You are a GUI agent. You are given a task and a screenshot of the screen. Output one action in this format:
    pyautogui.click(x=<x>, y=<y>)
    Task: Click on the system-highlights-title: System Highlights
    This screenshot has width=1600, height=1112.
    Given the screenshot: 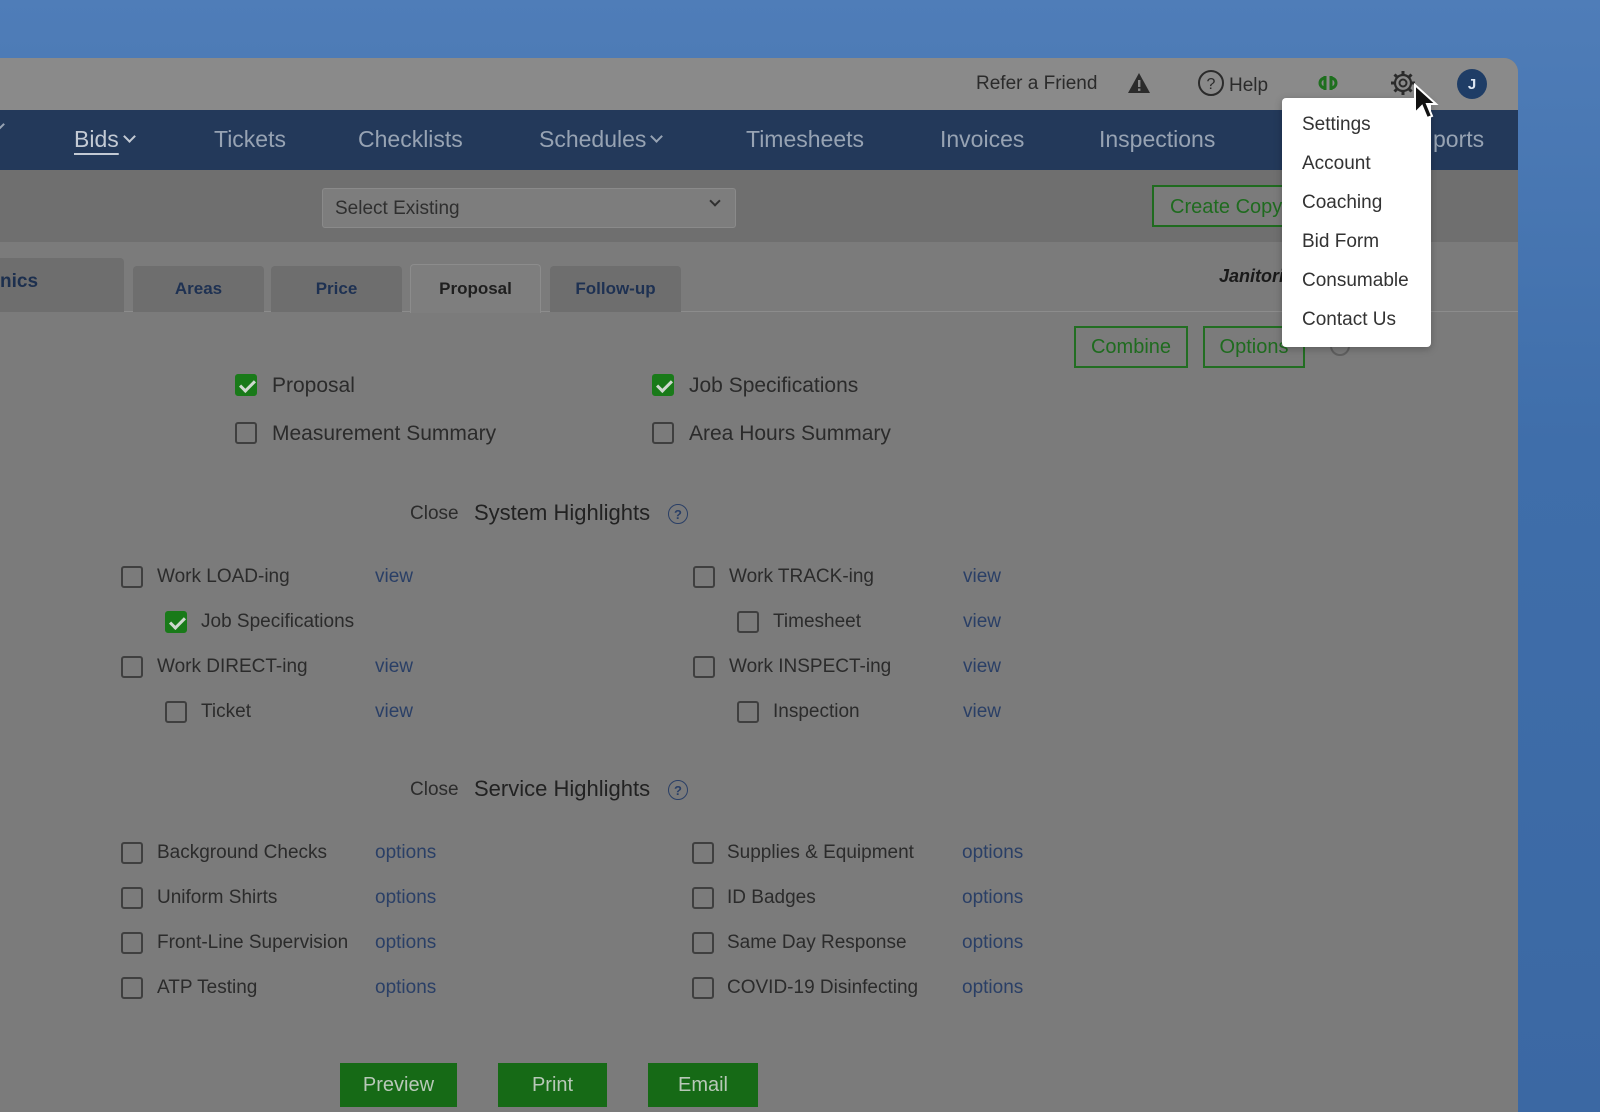 What is the action you would take?
    pyautogui.click(x=562, y=512)
    